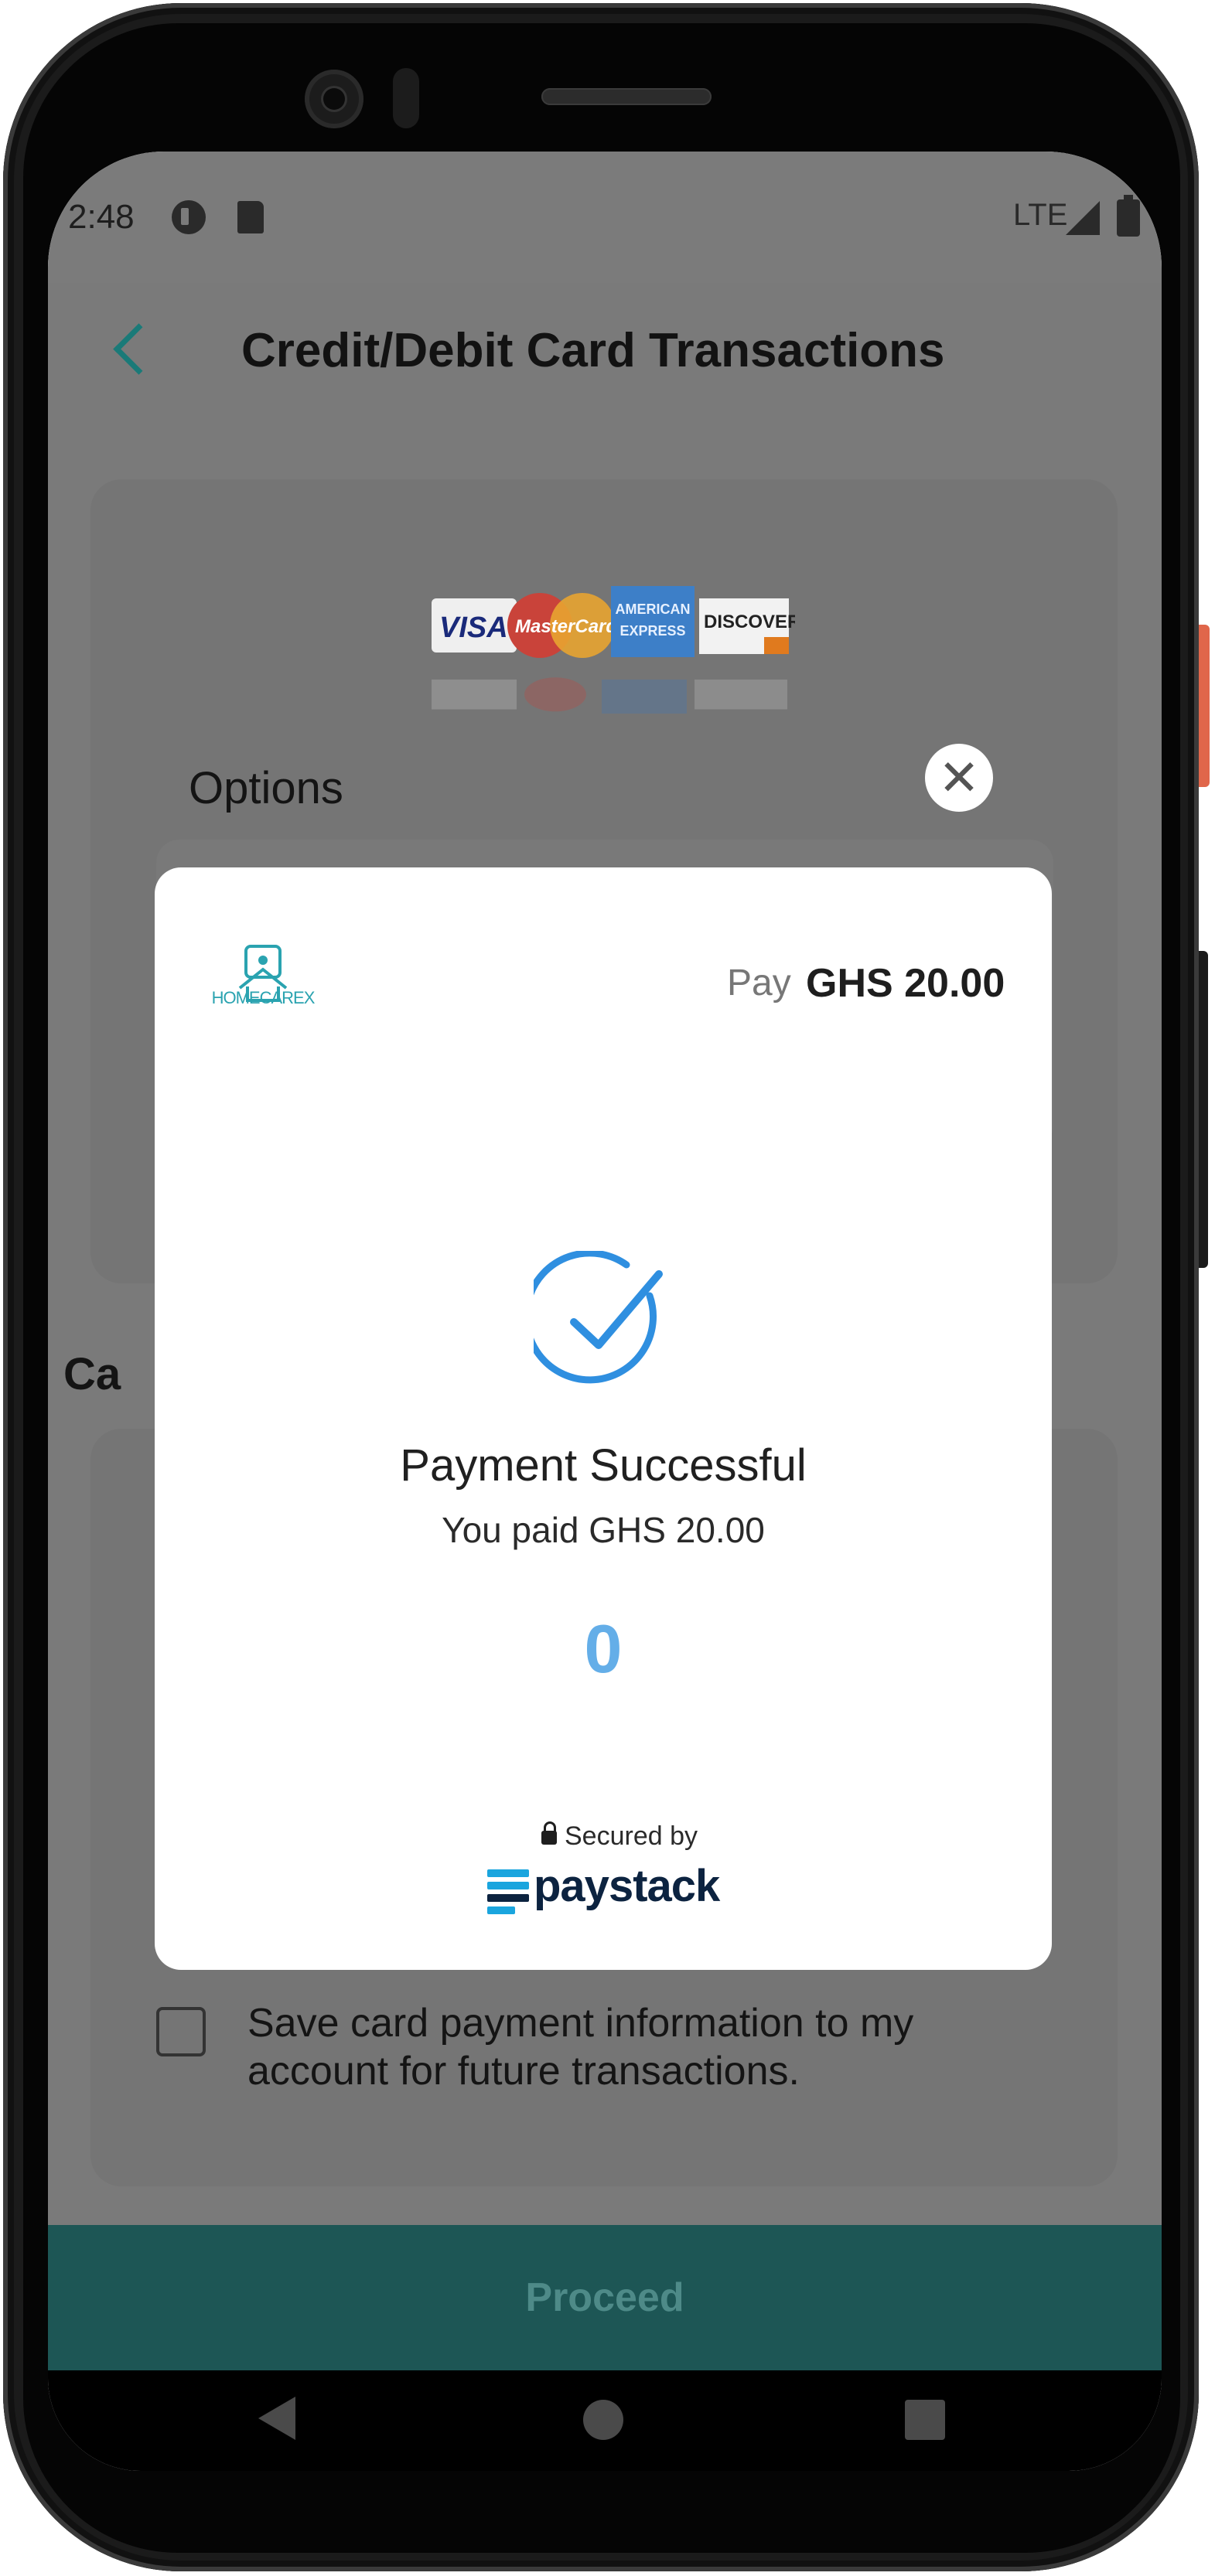 Image resolution: width=1215 pixels, height=2576 pixels. Describe the element at coordinates (266, 788) in the screenshot. I see `options-label: Options` at that location.